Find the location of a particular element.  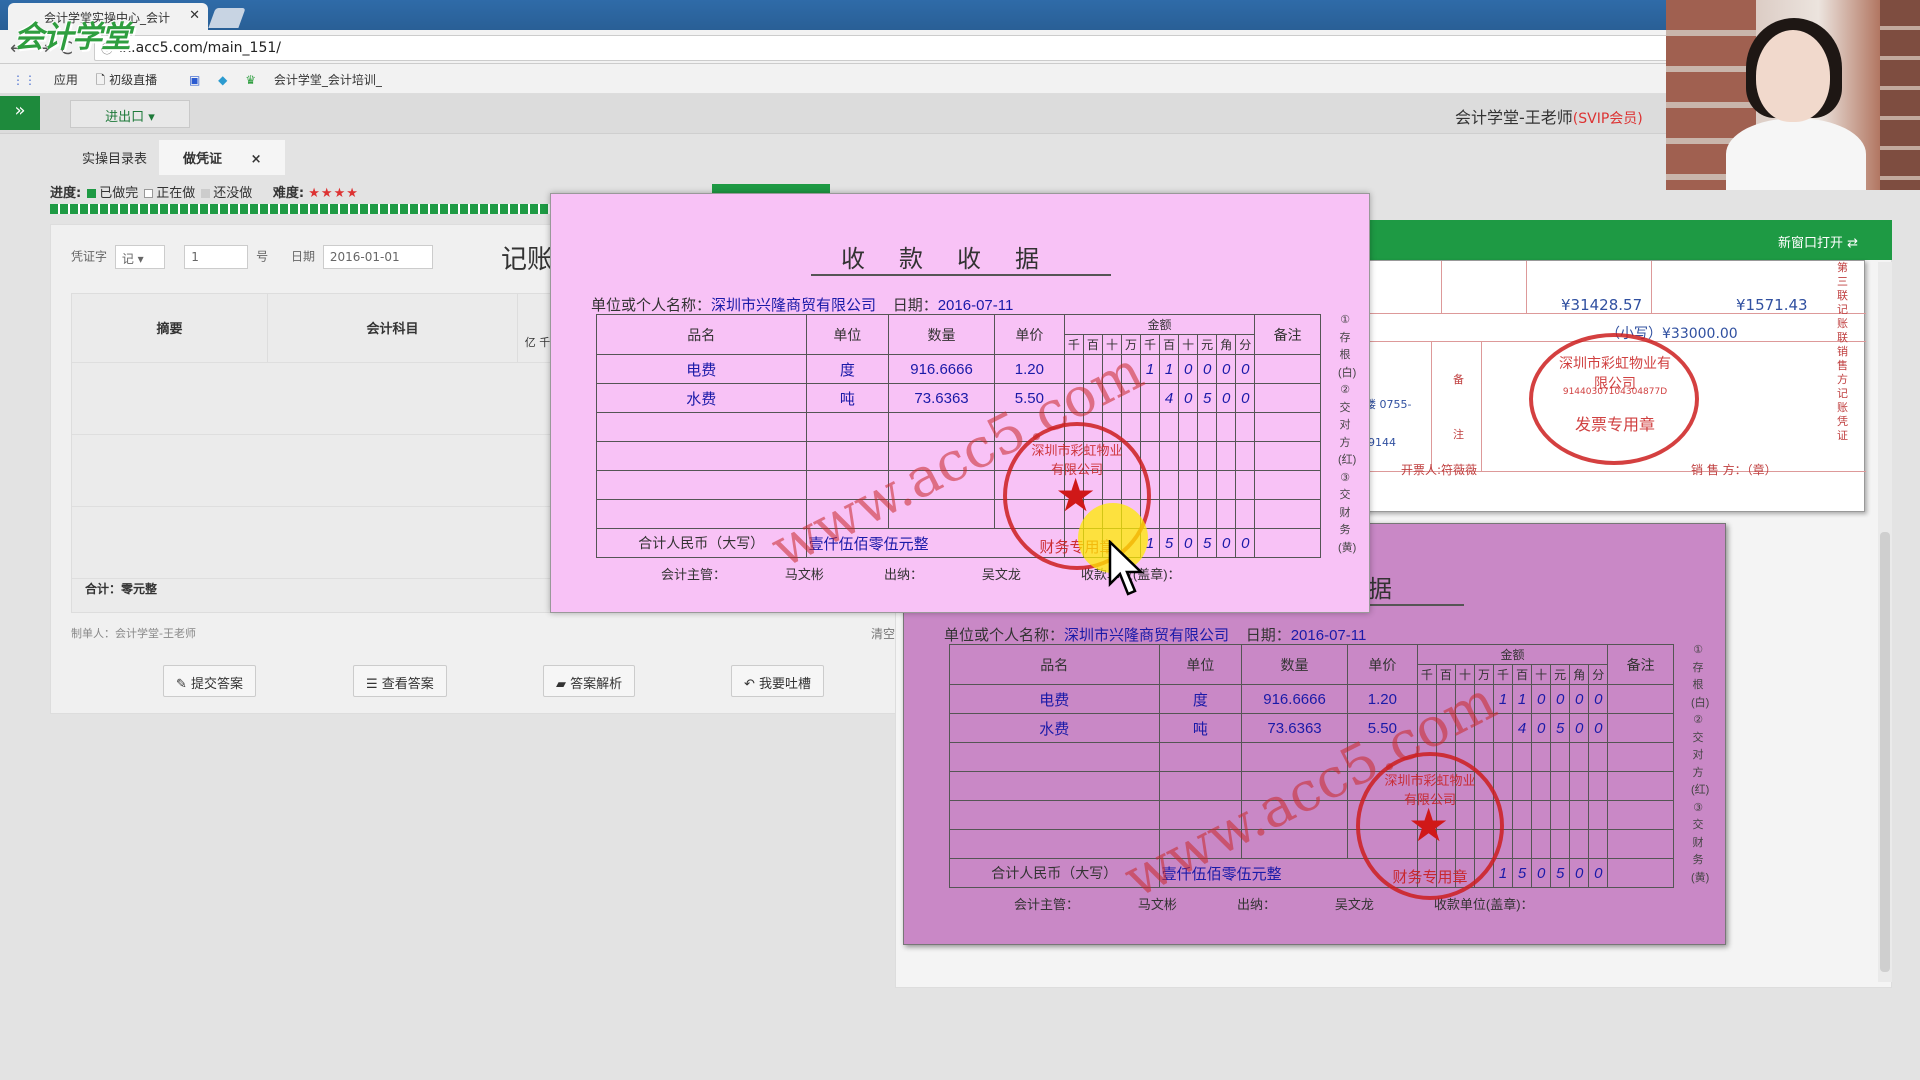

sub-tabs: 实操目录表 做凭证 × is located at coordinates (178, 157).